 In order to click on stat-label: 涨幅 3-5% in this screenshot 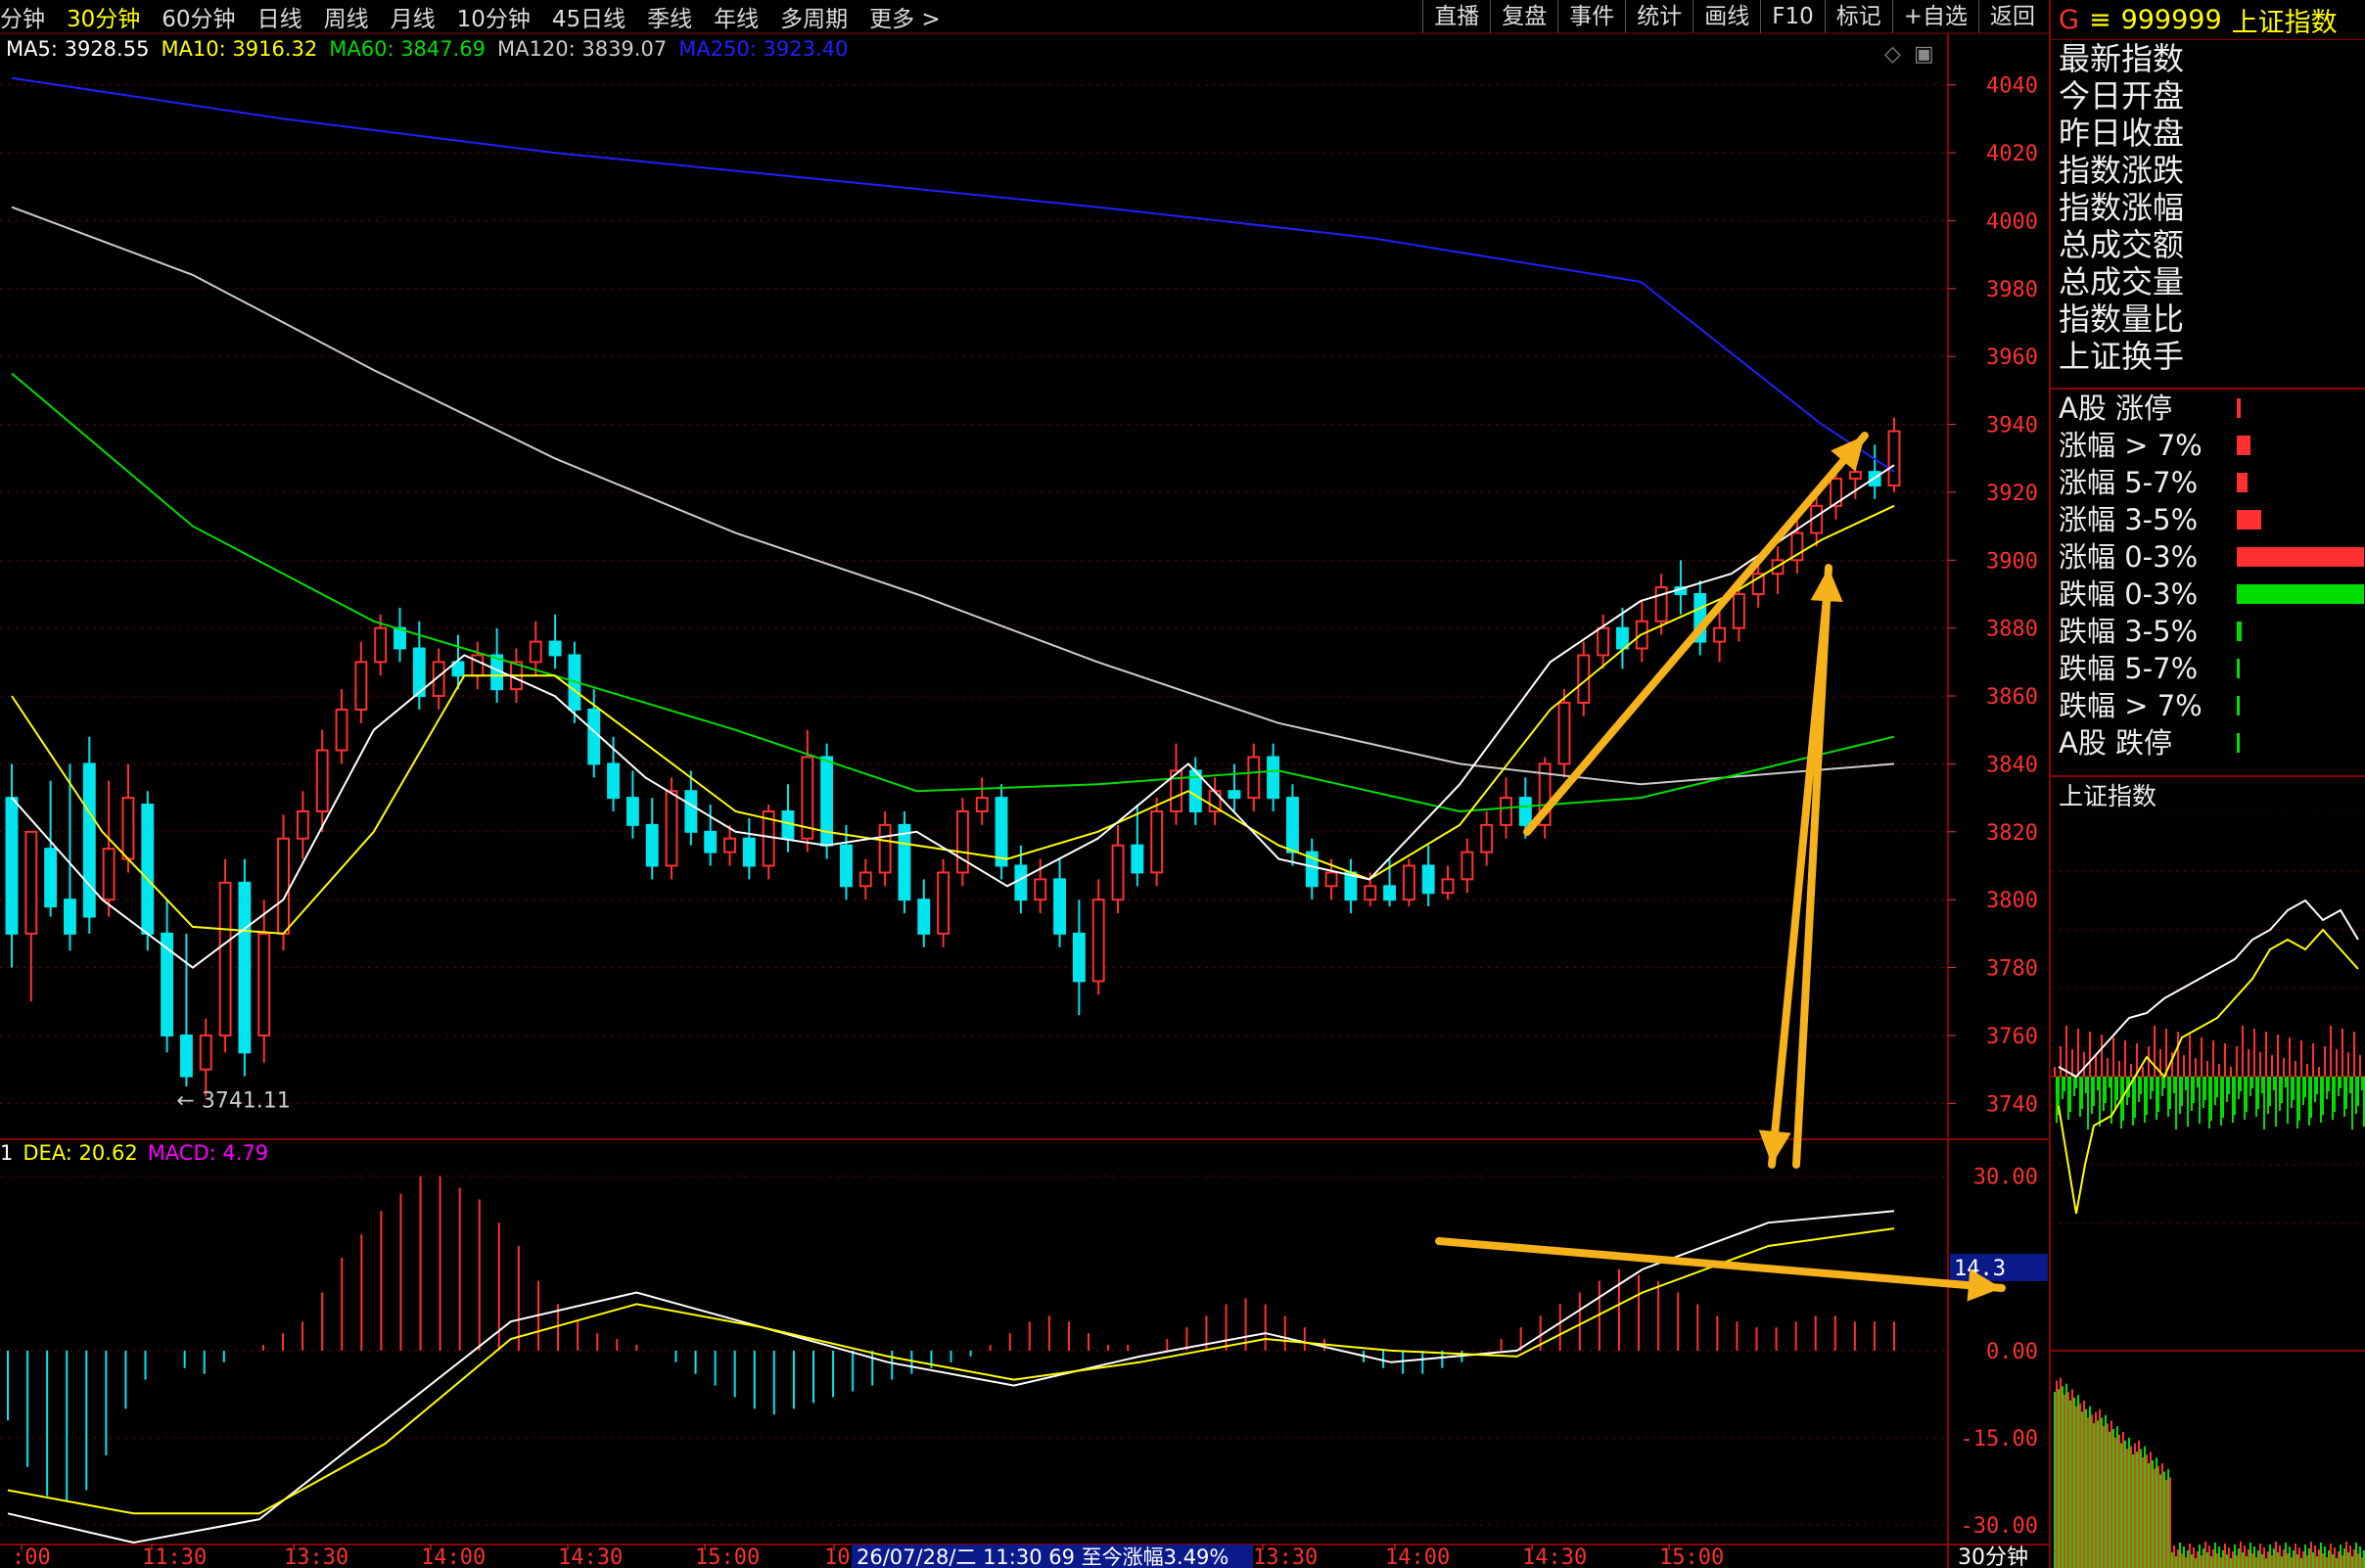, I will do `click(2129, 519)`.